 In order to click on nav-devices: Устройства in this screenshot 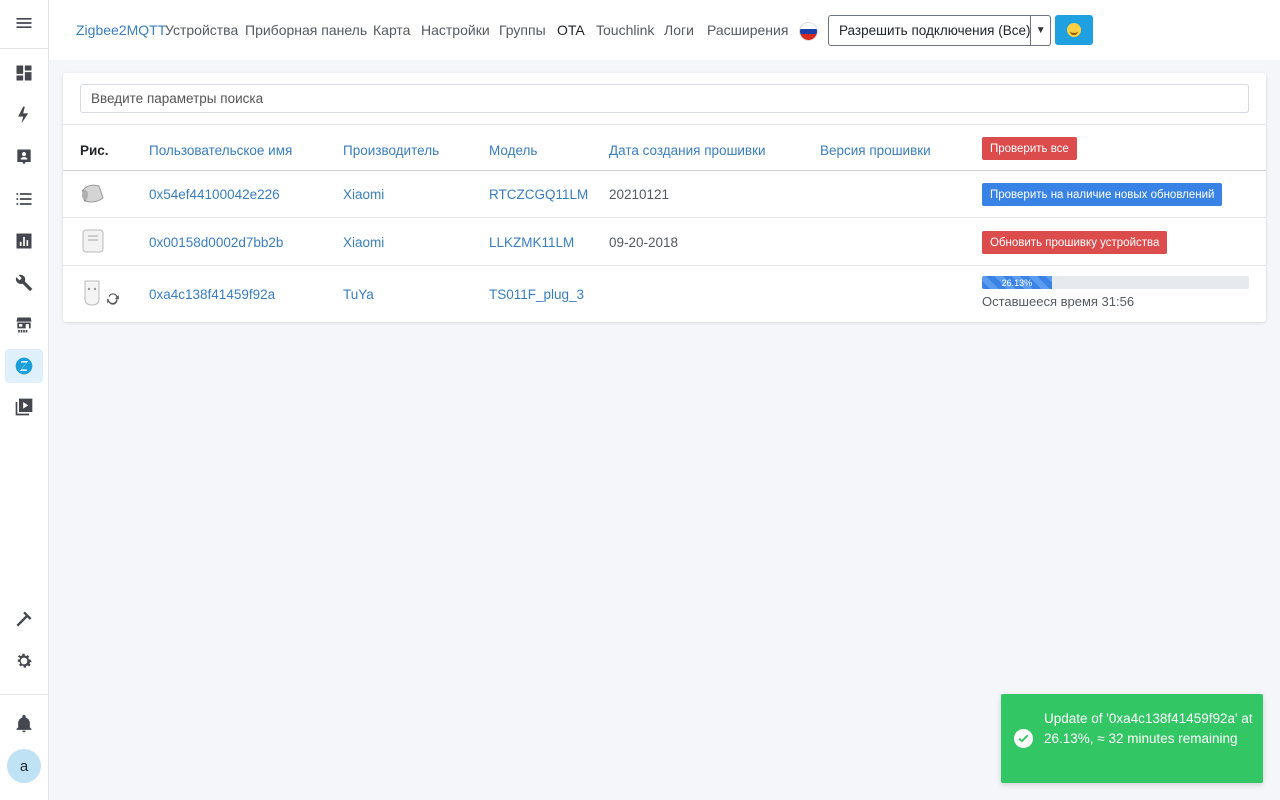, I will do `click(201, 30)`.